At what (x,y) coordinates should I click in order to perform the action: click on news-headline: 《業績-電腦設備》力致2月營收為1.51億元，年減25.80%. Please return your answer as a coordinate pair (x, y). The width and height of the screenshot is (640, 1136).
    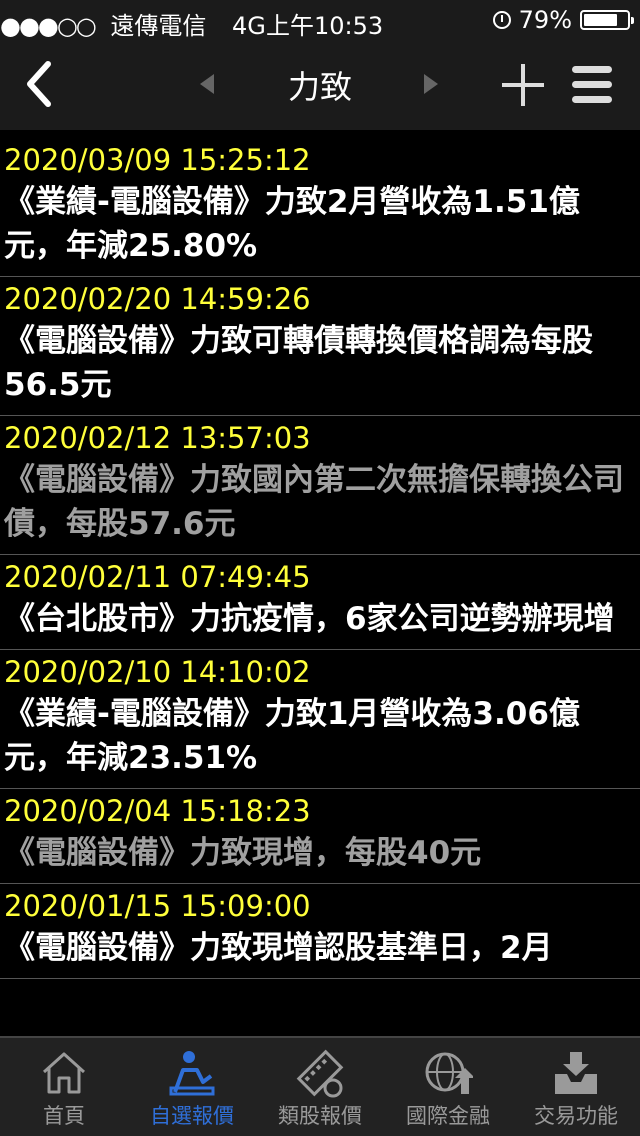
    Looking at the image, I should click on (292, 224).